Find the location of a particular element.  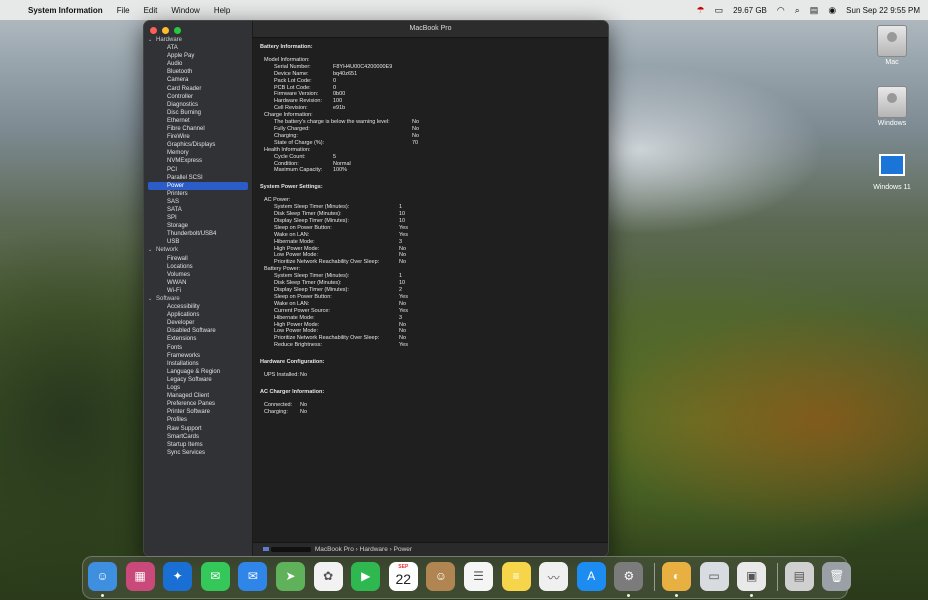

printer-icon: ▤ is located at coordinates (799, 576).